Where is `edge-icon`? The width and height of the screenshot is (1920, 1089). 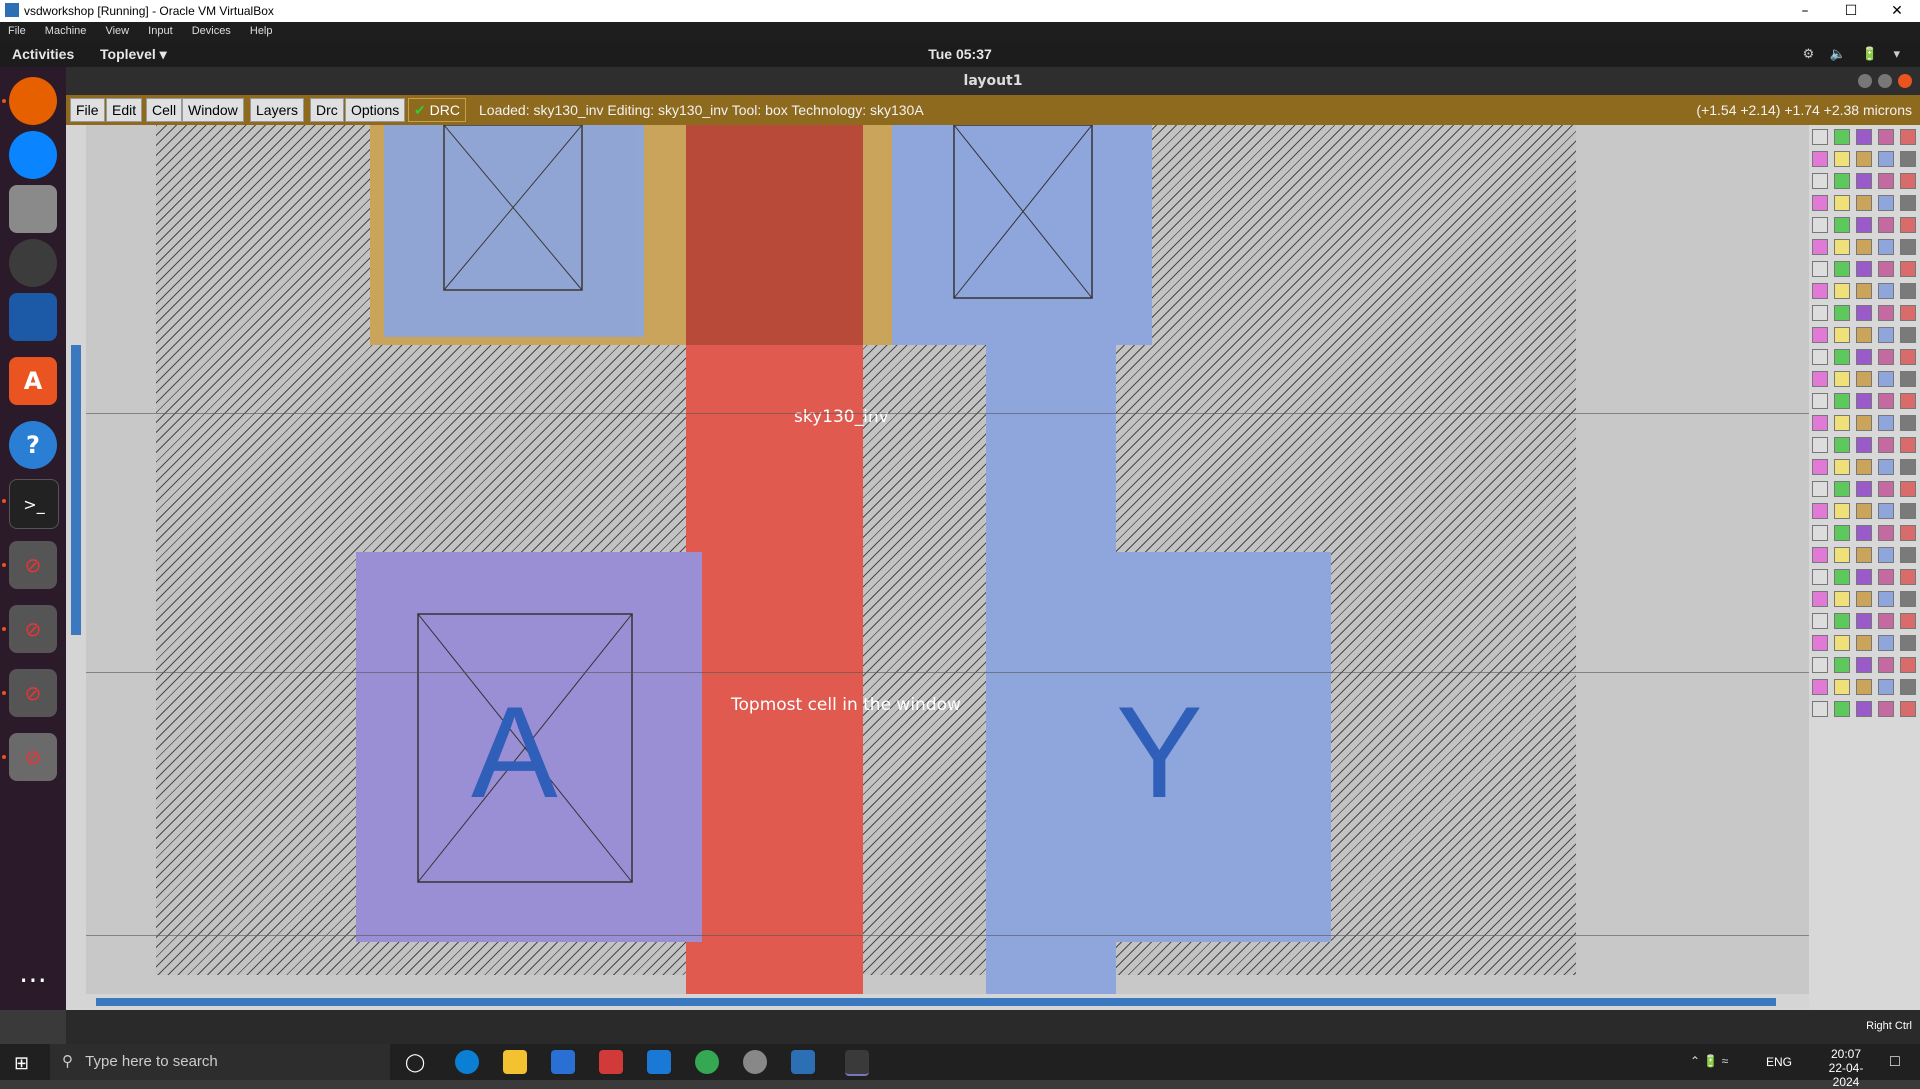
edge-icon is located at coordinates (467, 1062).